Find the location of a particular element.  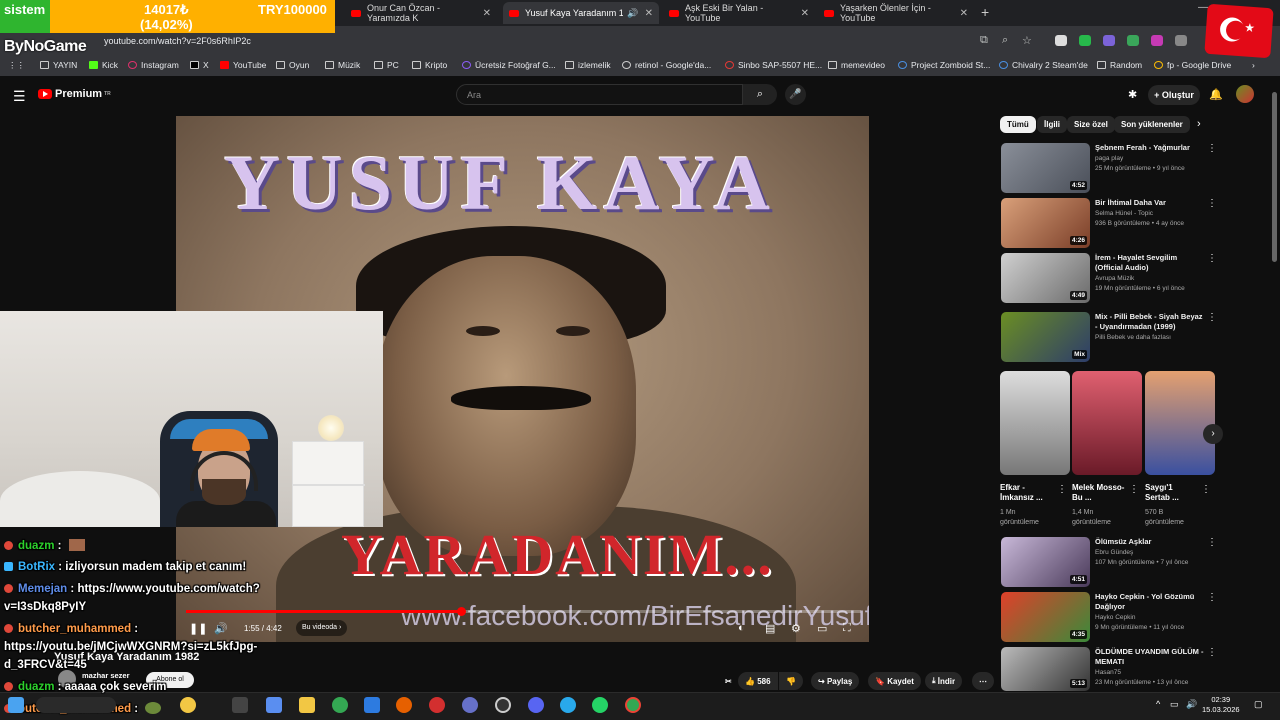

notifications-icon: ▢ is located at coordinates (1258, 704).